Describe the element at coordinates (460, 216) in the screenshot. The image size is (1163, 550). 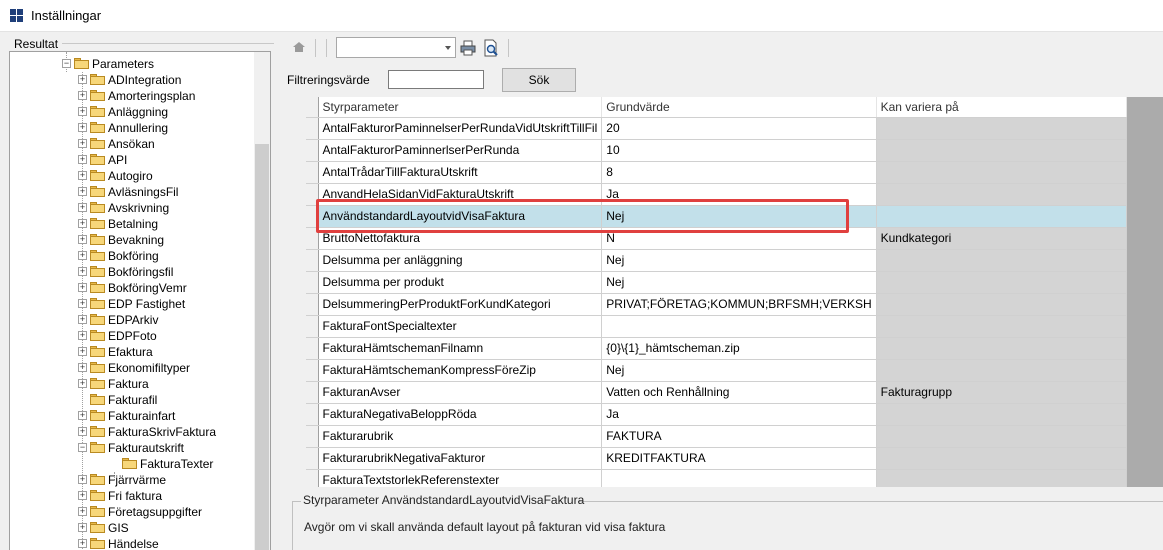
I see `cell-styrparameter: AnvändstandardLayoutvidVisaFaktura` at that location.